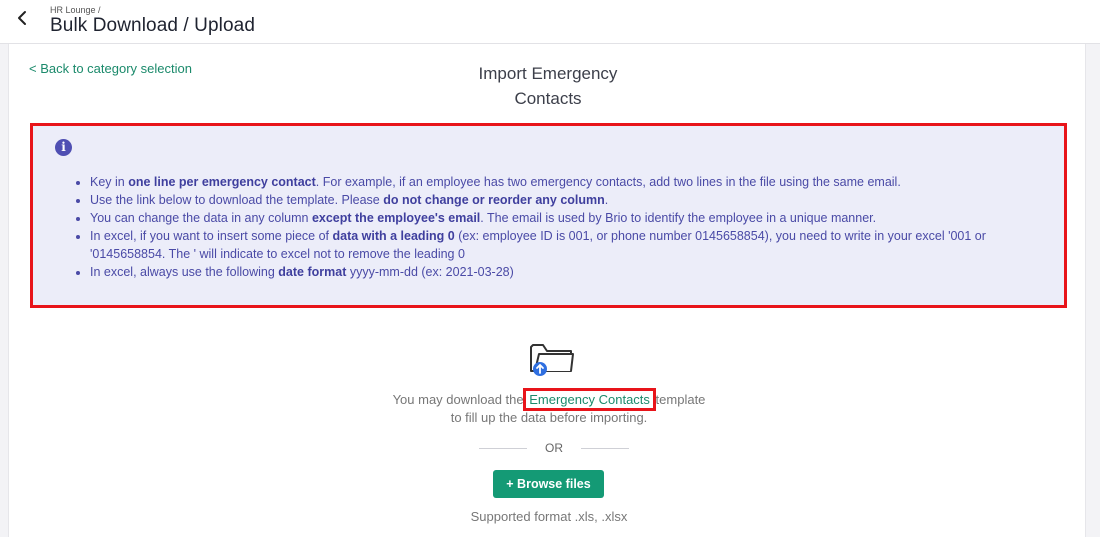 The image size is (1100, 537). I want to click on browse-files-button: + Browse files, so click(548, 484).